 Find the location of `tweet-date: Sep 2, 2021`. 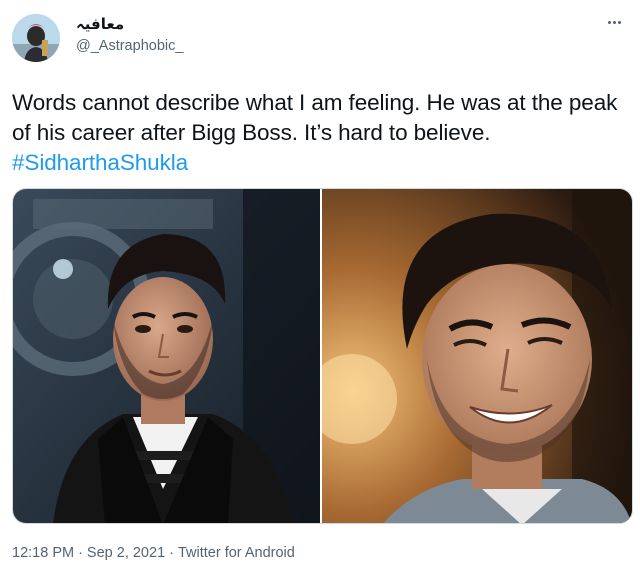

tweet-date: Sep 2, 2021 is located at coordinates (126, 553).